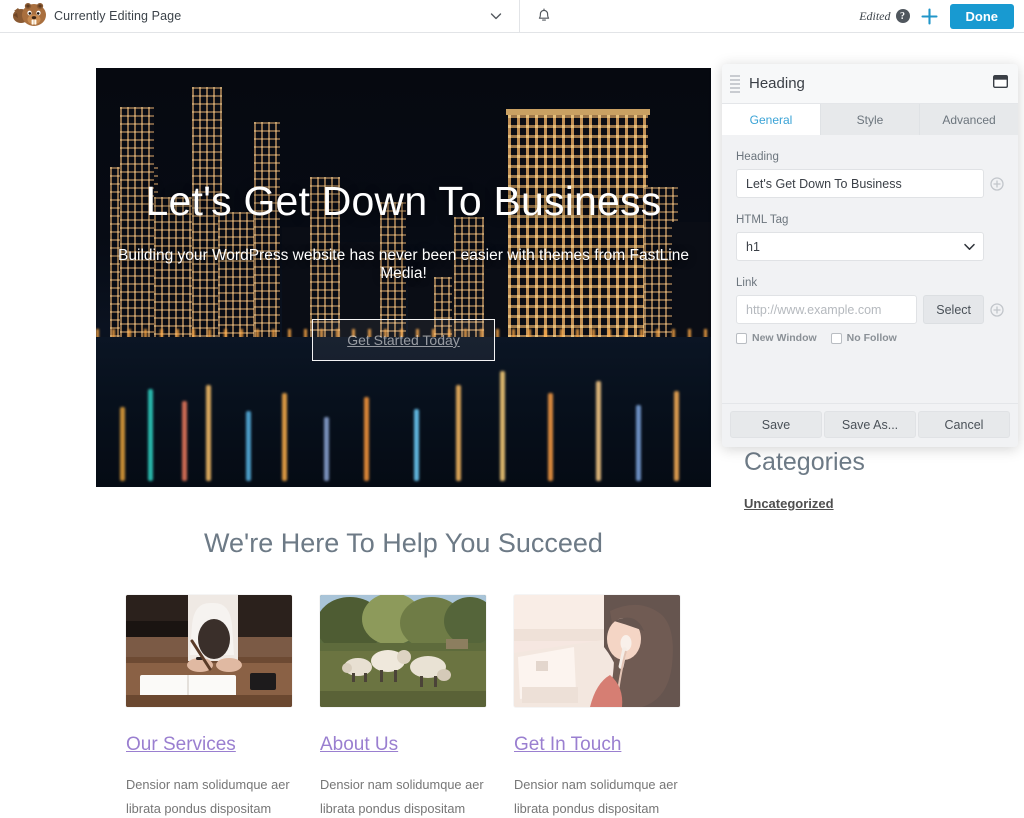 The image size is (1024, 818). I want to click on hero-heading: Let's Get Down To Business, so click(404, 201).